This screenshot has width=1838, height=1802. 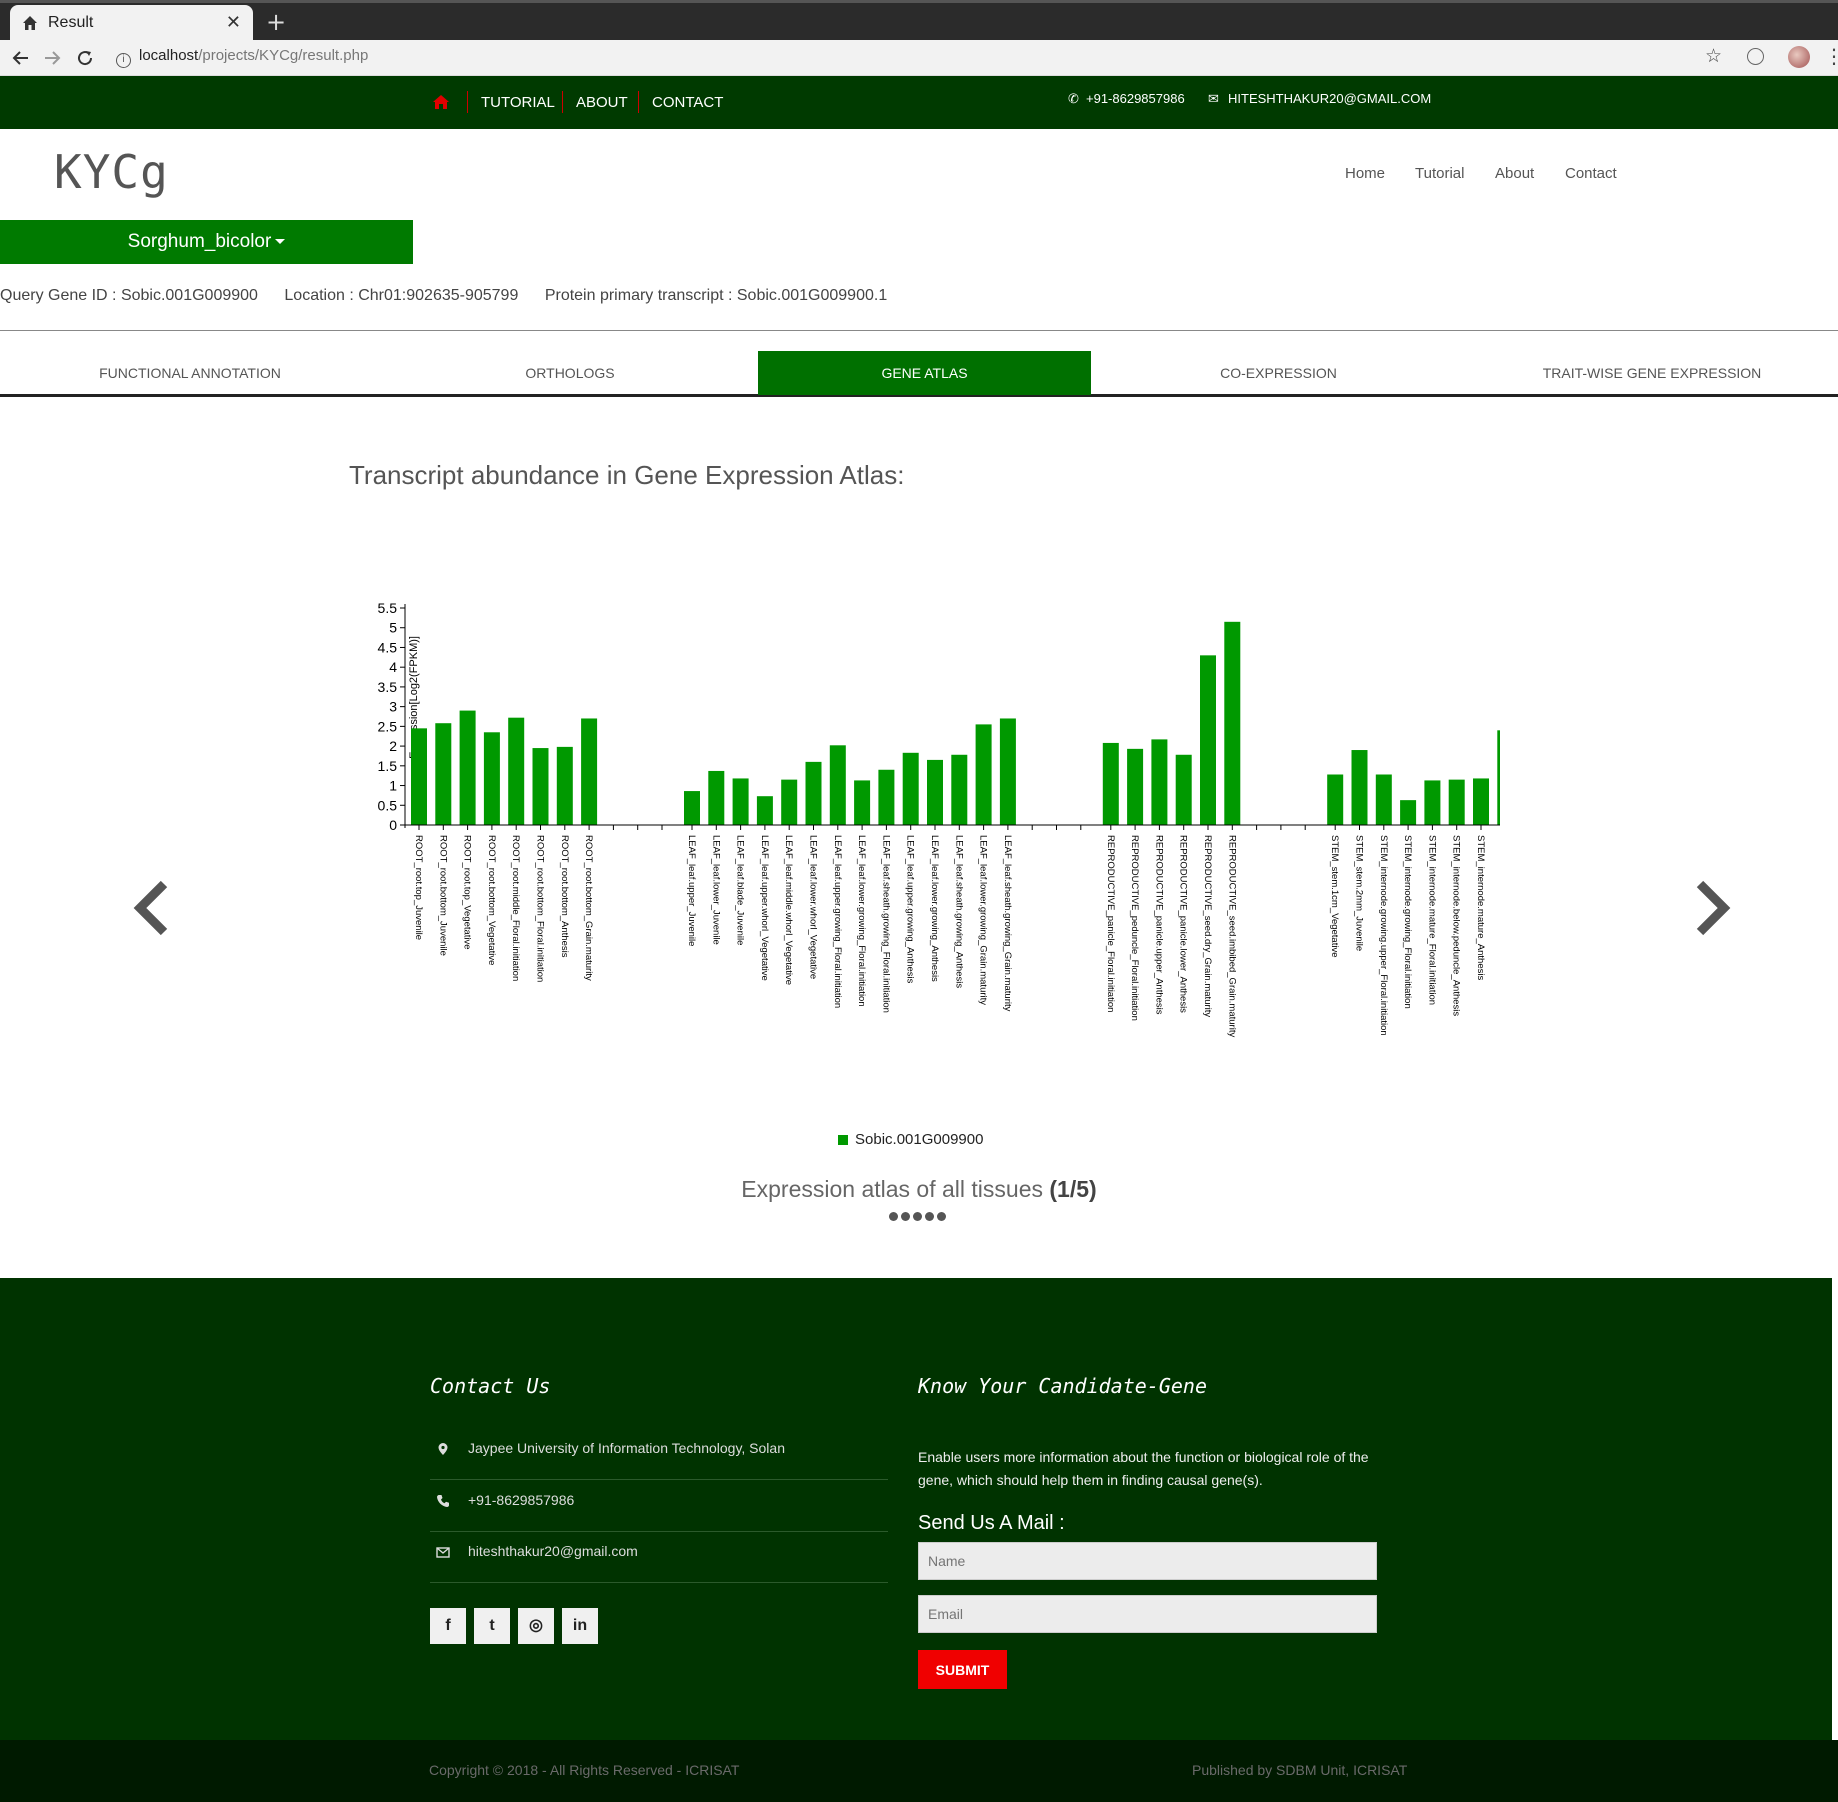 What do you see at coordinates (1799, 57) in the screenshot?
I see `profile-avatar` at bounding box center [1799, 57].